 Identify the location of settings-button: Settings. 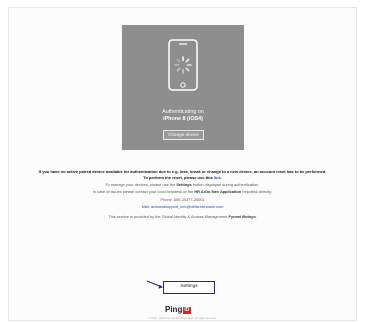
(189, 287).